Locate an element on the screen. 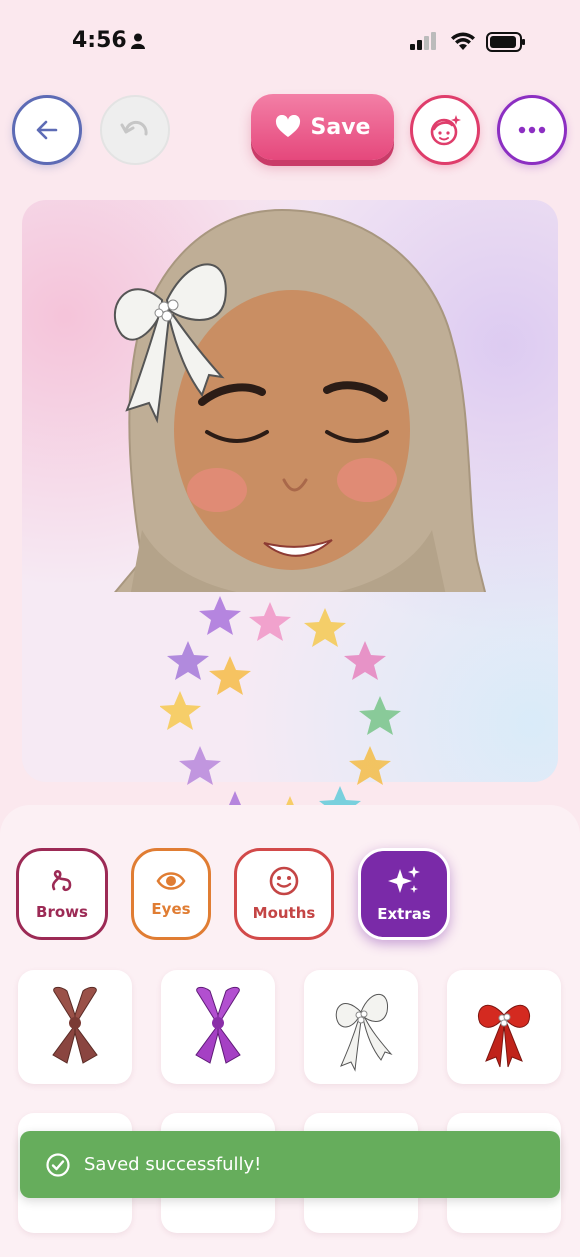 This screenshot has width=580, height=1257. extras-item-brown-bow is located at coordinates (75, 1027).